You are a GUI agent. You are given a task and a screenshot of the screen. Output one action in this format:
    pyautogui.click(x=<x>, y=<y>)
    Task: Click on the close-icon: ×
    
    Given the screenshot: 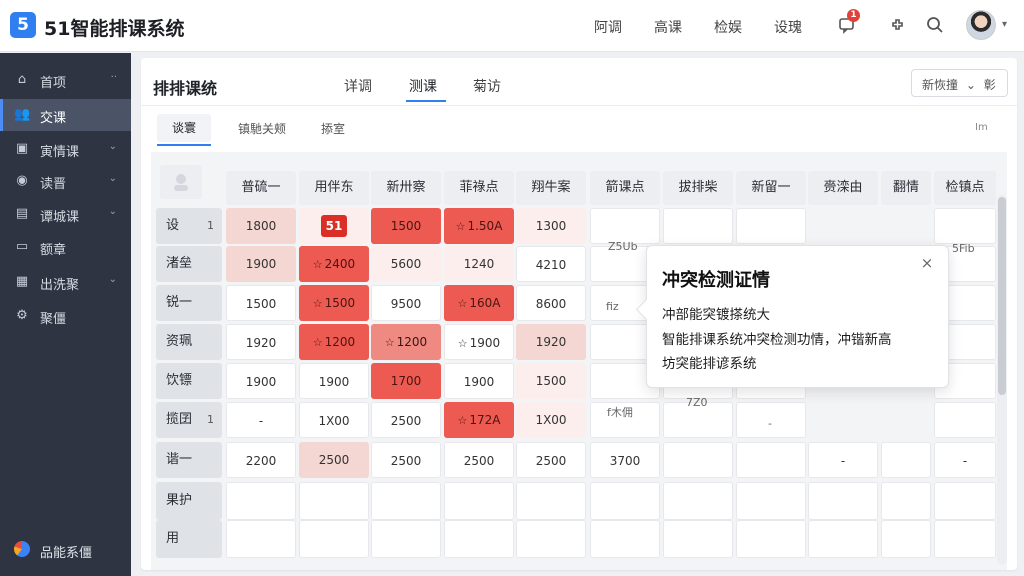 What is the action you would take?
    pyautogui.click(x=927, y=263)
    